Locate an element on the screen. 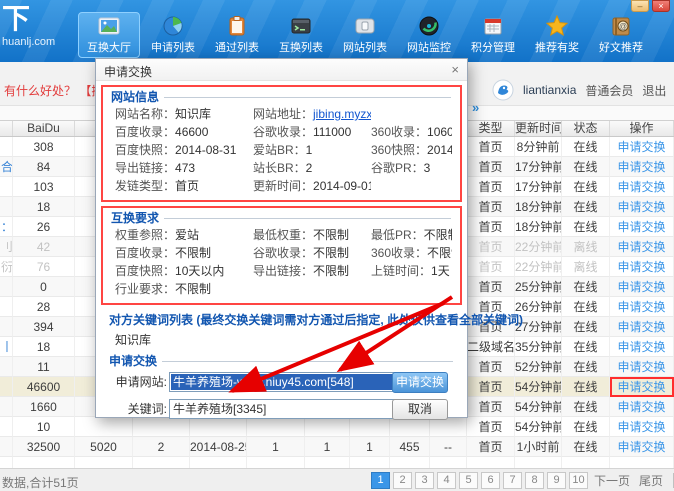 This screenshot has height=491, width=674. minimize-button: – is located at coordinates (640, 6).